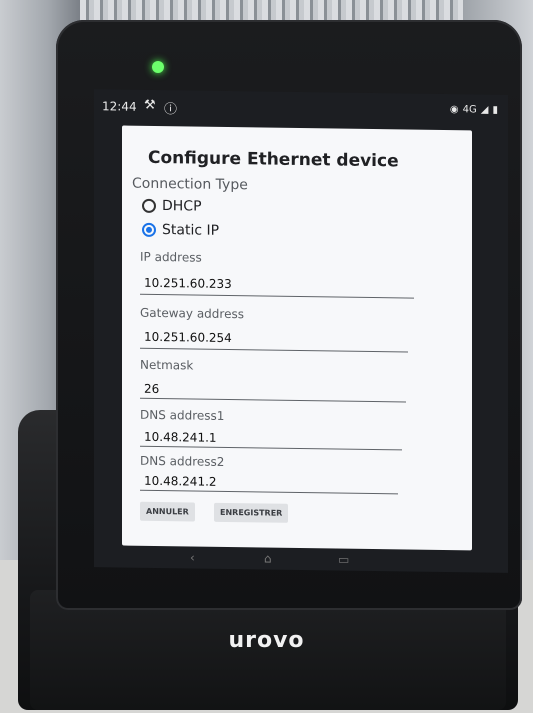 The width and height of the screenshot is (533, 713). What do you see at coordinates (266, 640) in the screenshot?
I see `brand-logo: urovo` at bounding box center [266, 640].